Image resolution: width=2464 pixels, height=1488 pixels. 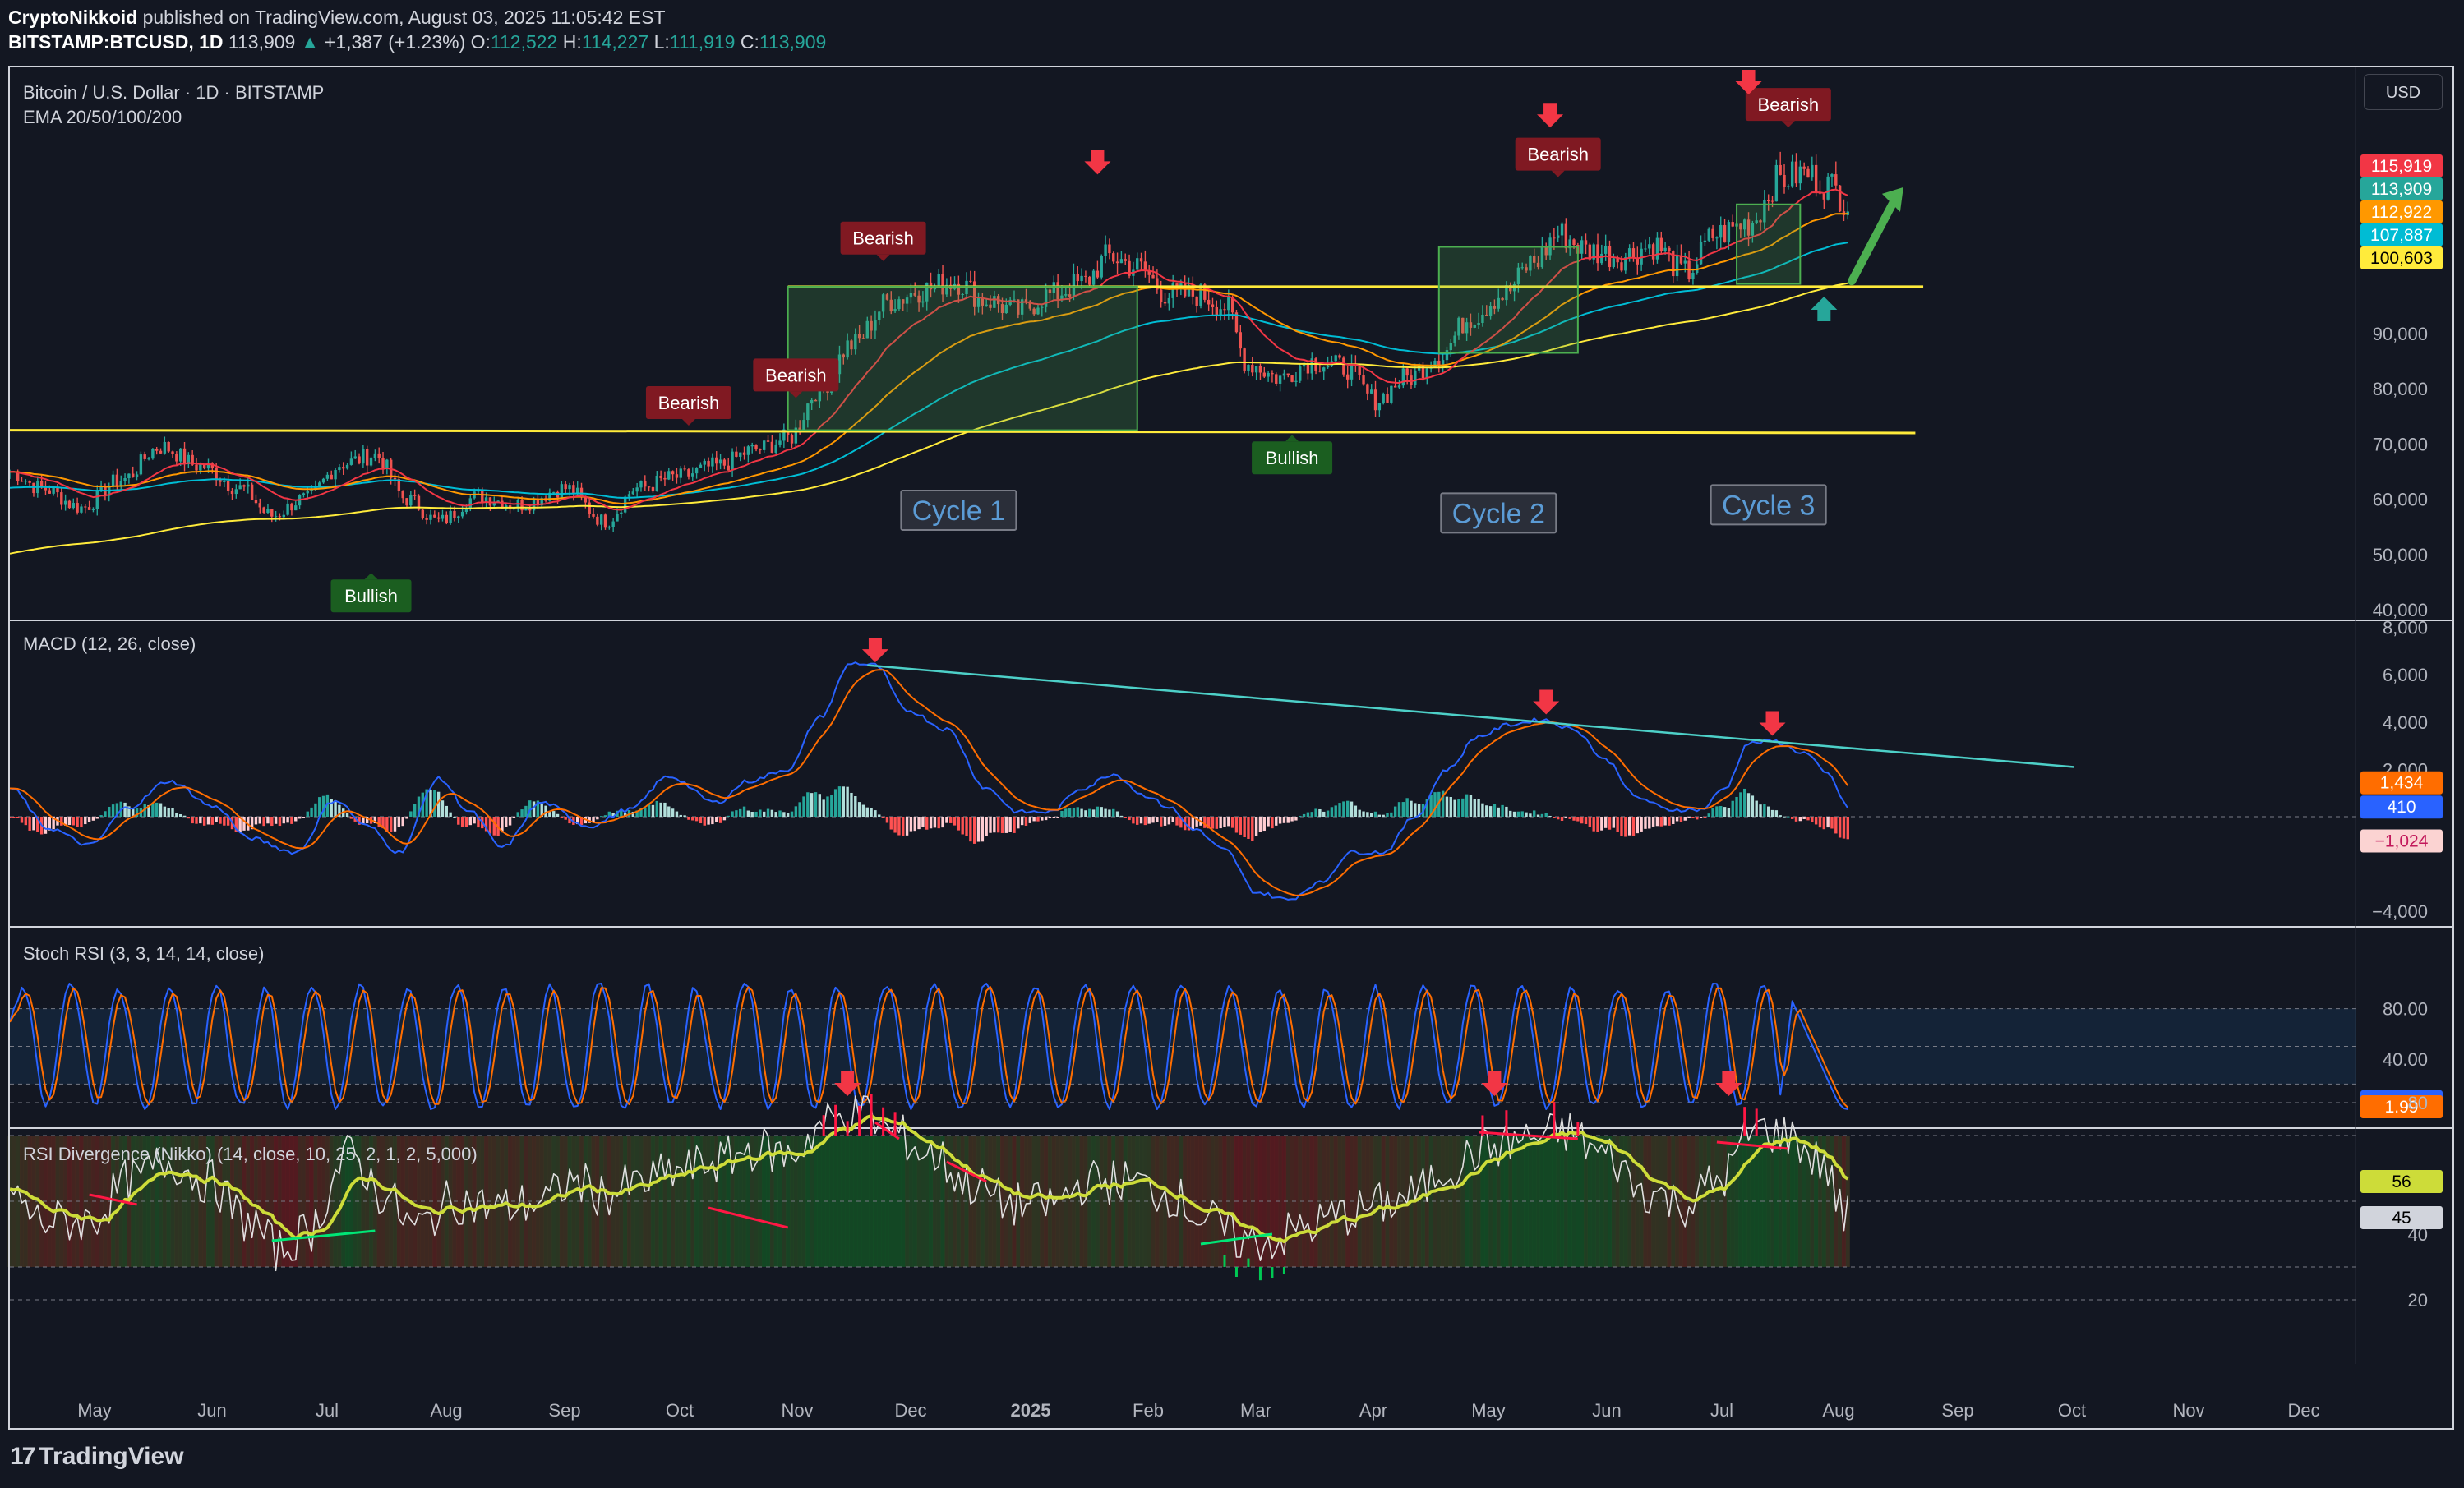 What do you see at coordinates (2404, 92) in the screenshot?
I see `currency-button: USD` at bounding box center [2404, 92].